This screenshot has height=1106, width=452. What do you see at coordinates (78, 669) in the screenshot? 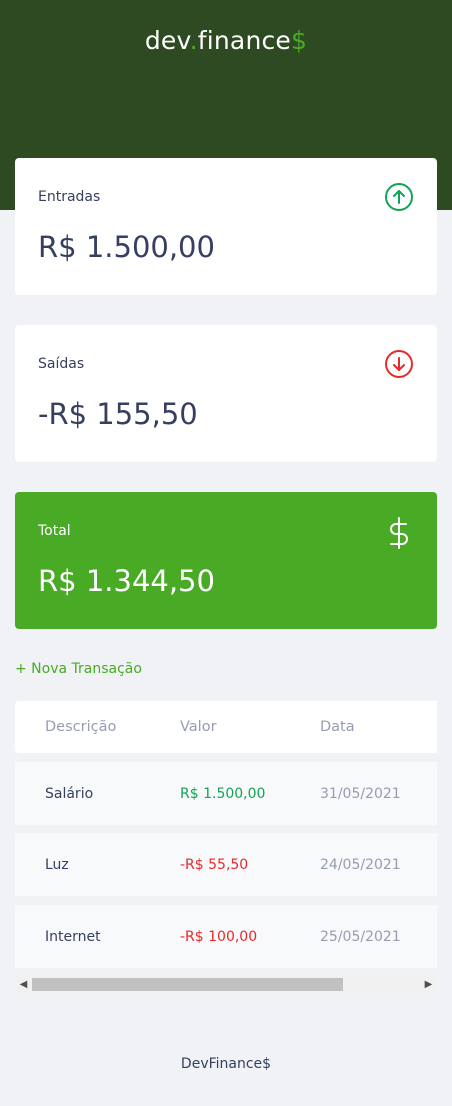
I see `new-transaction-button: + Nova Transação` at bounding box center [78, 669].